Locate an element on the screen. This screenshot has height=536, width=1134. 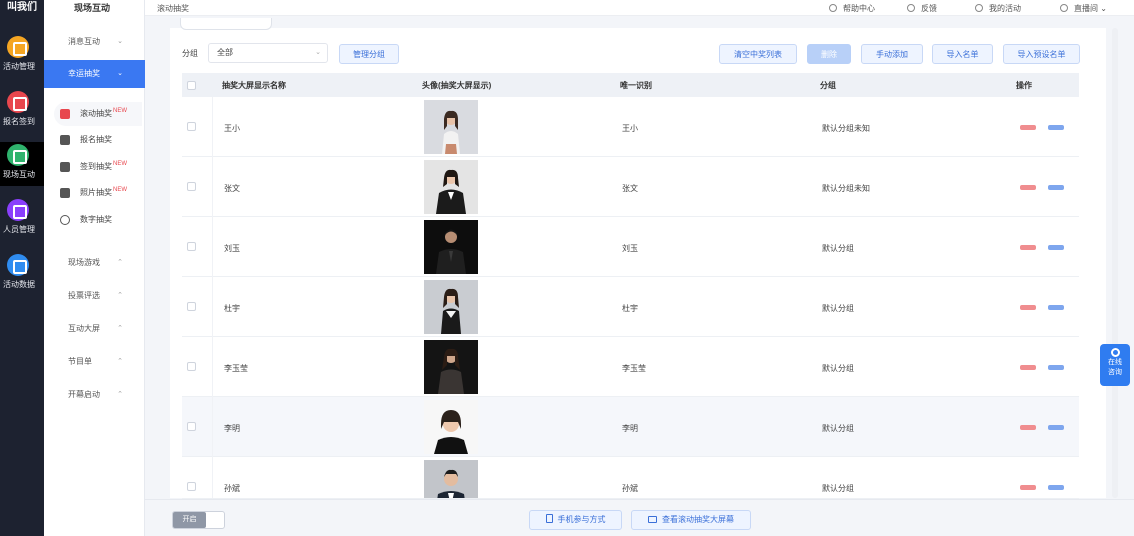
add-manual-button: 手动添加 is located at coordinates (892, 54).